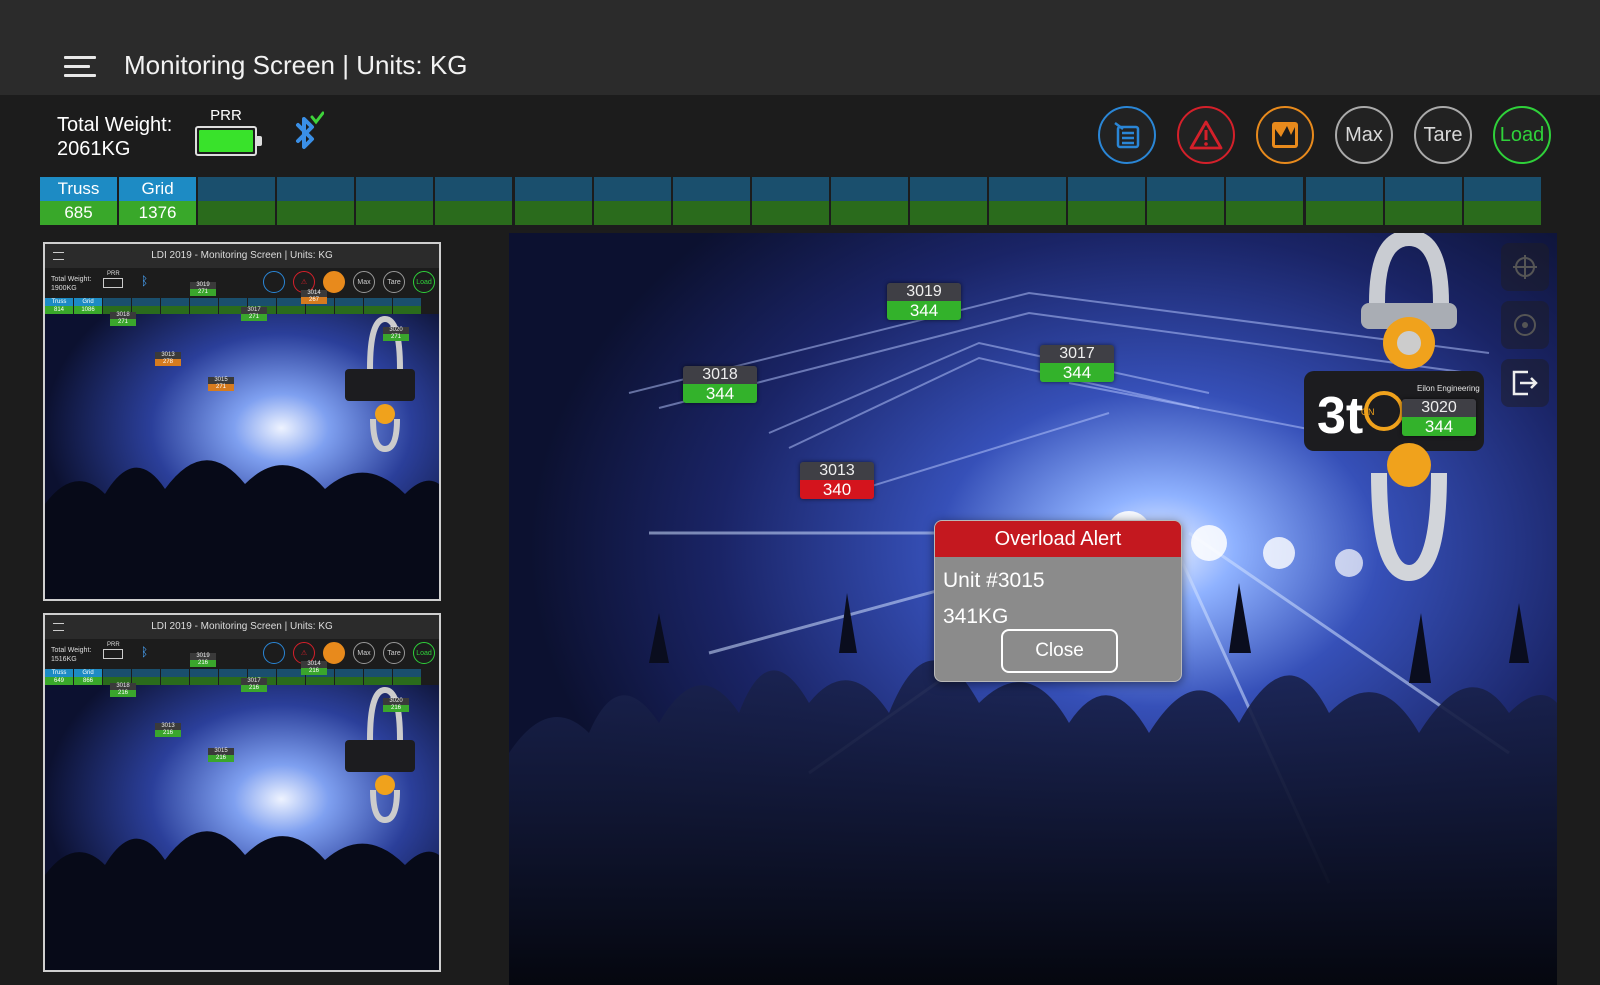  I want to click on unit-tag-3017: 3017 344, so click(1077, 363).